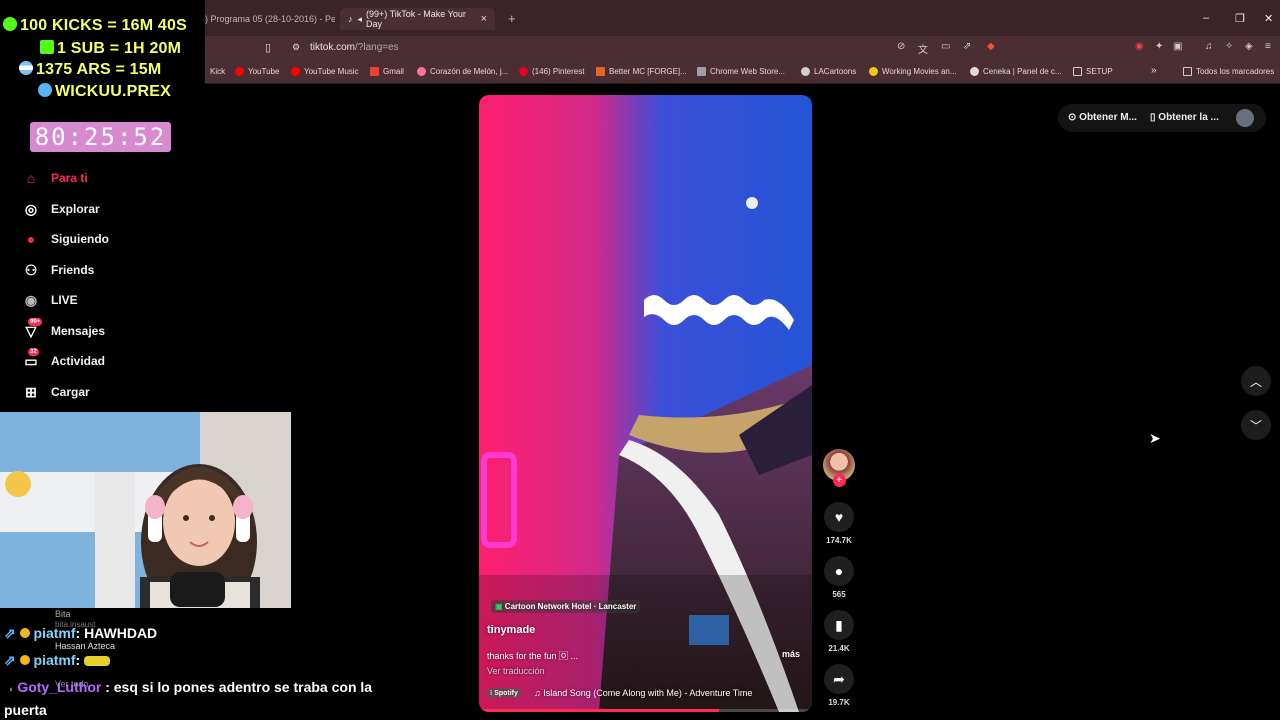 The width and height of the screenshot is (1280, 720). I want to click on sidebar-item-live: ◉ LIVE, so click(112, 300).